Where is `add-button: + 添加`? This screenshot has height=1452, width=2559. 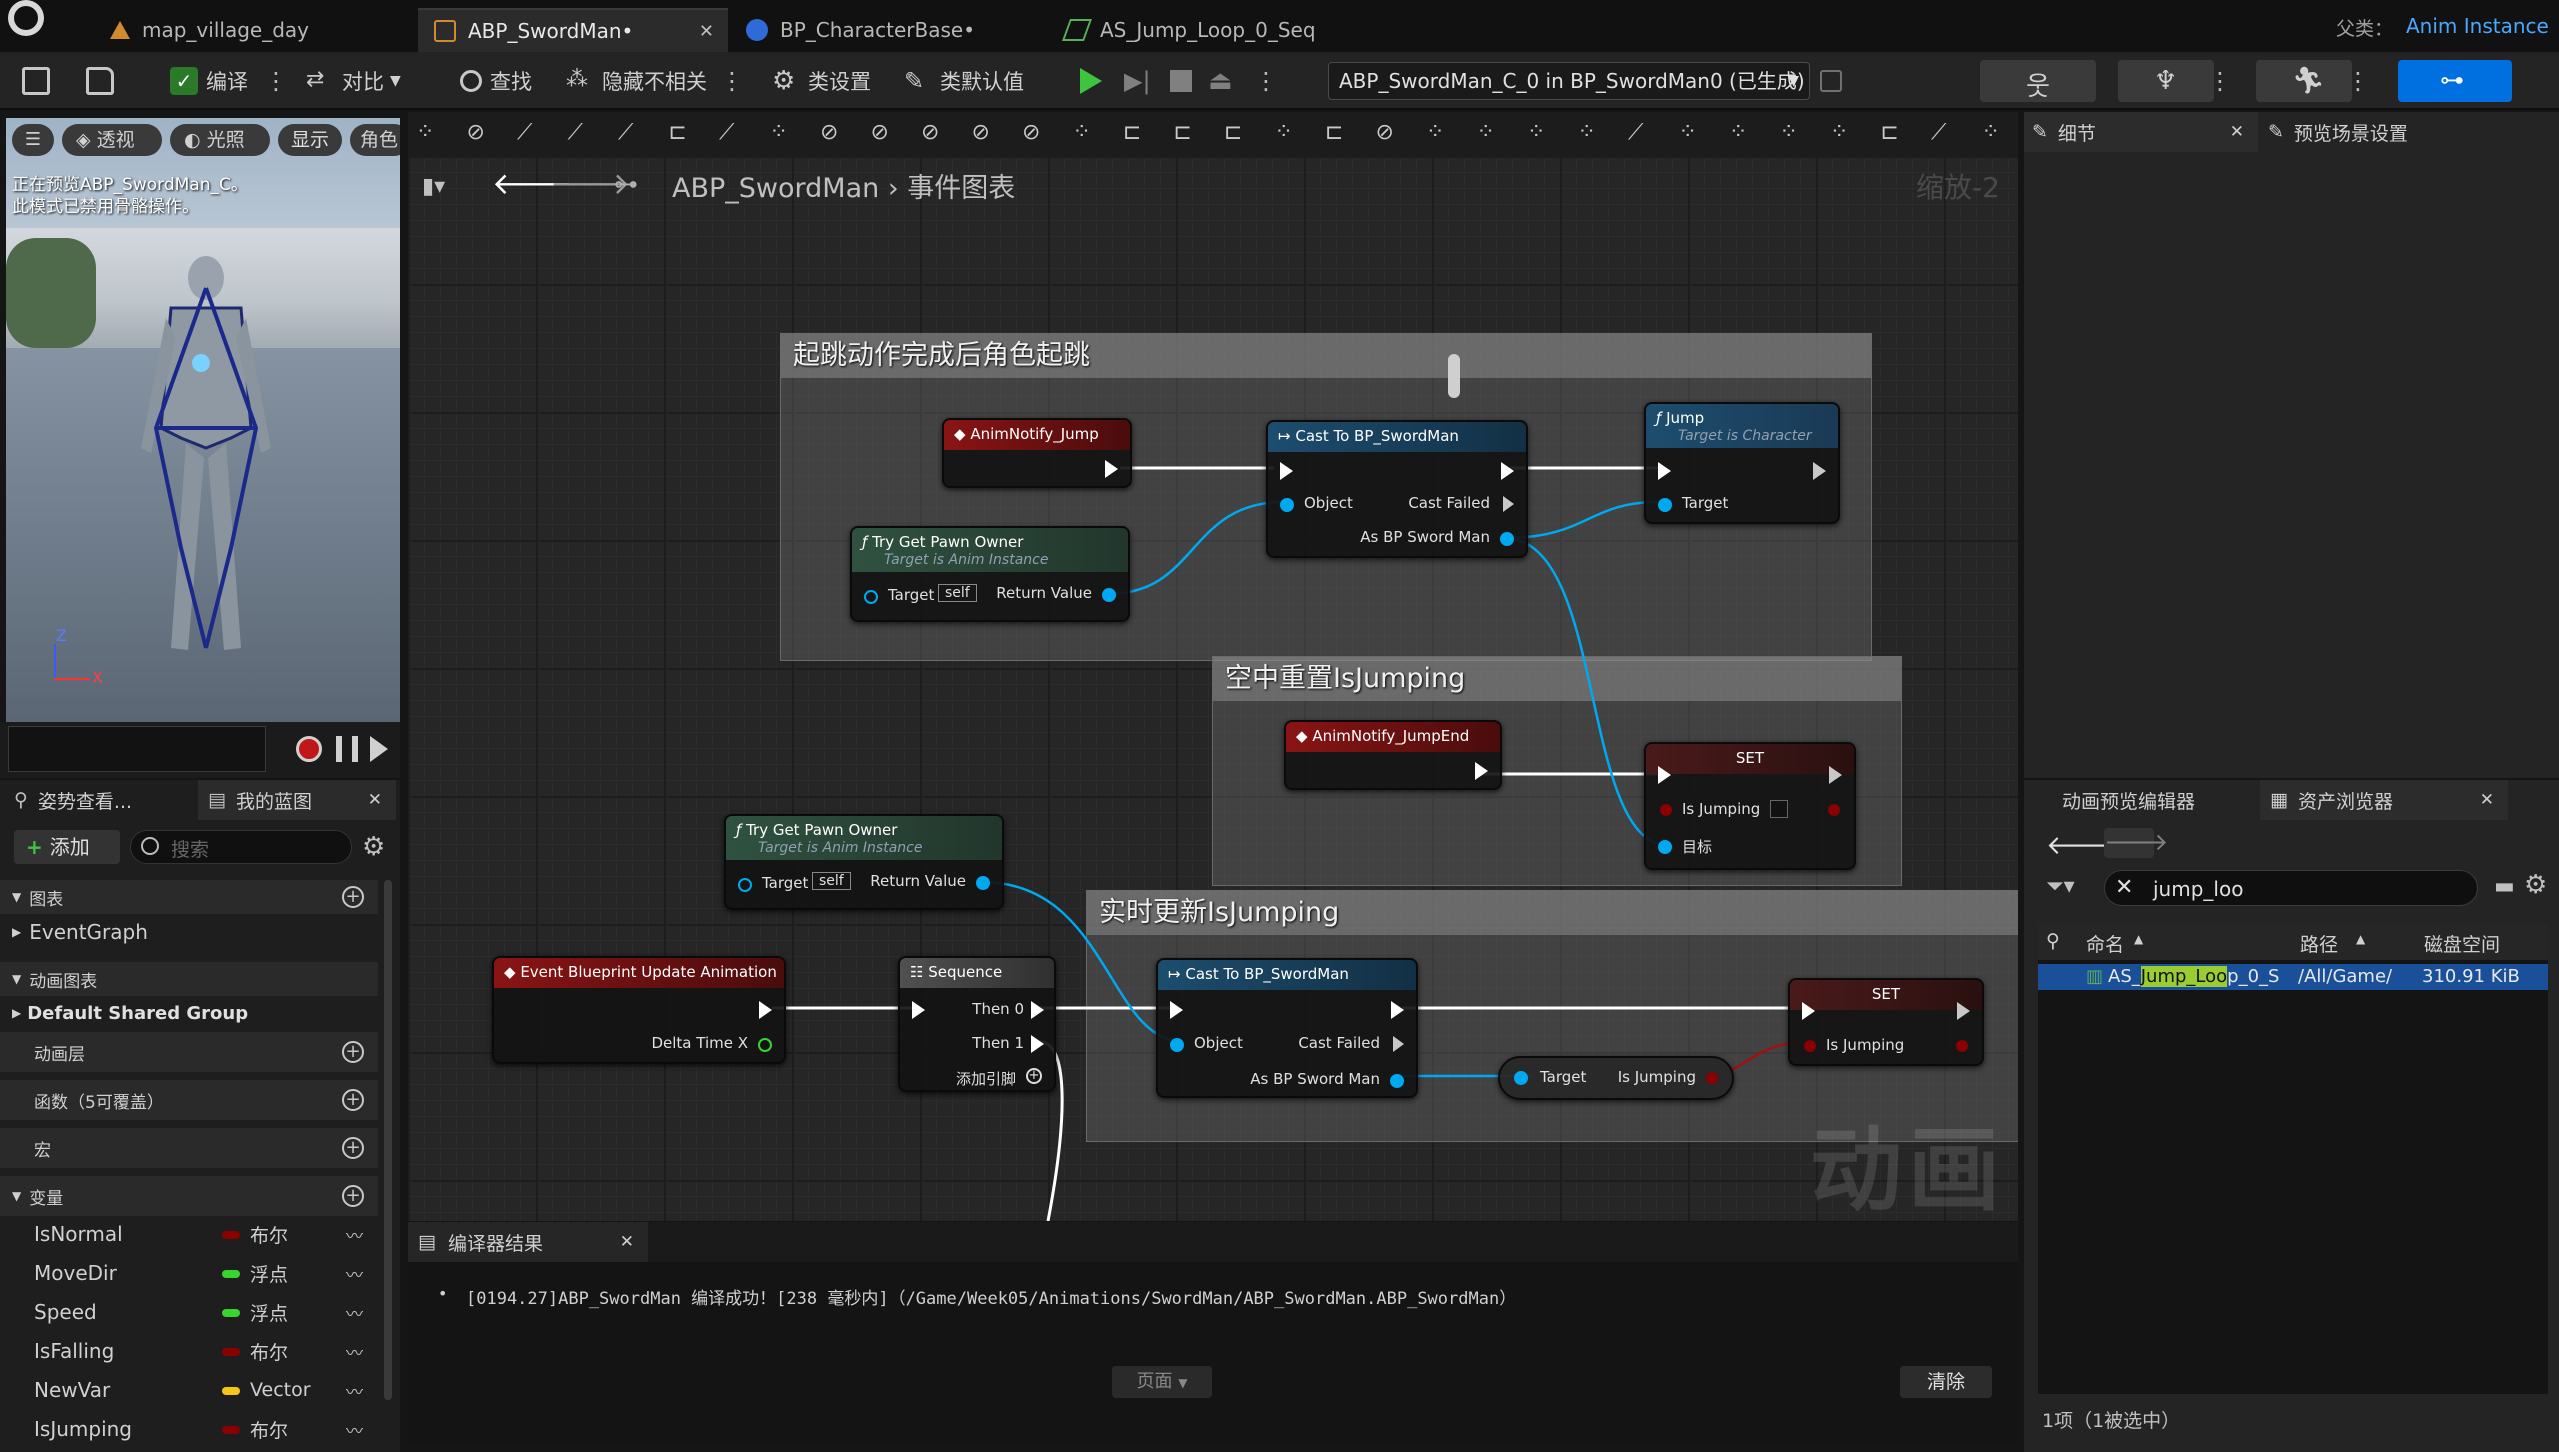
add-button: + 添加 is located at coordinates (67, 847).